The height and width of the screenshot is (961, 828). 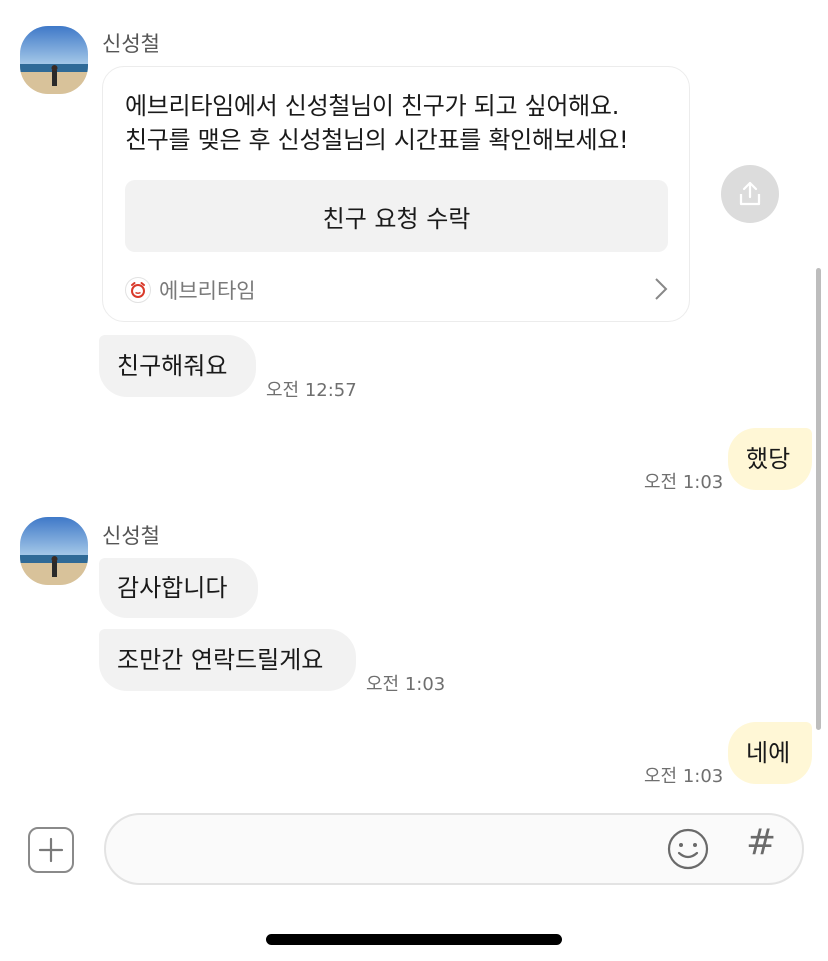 I want to click on attach-button, so click(x=51, y=850).